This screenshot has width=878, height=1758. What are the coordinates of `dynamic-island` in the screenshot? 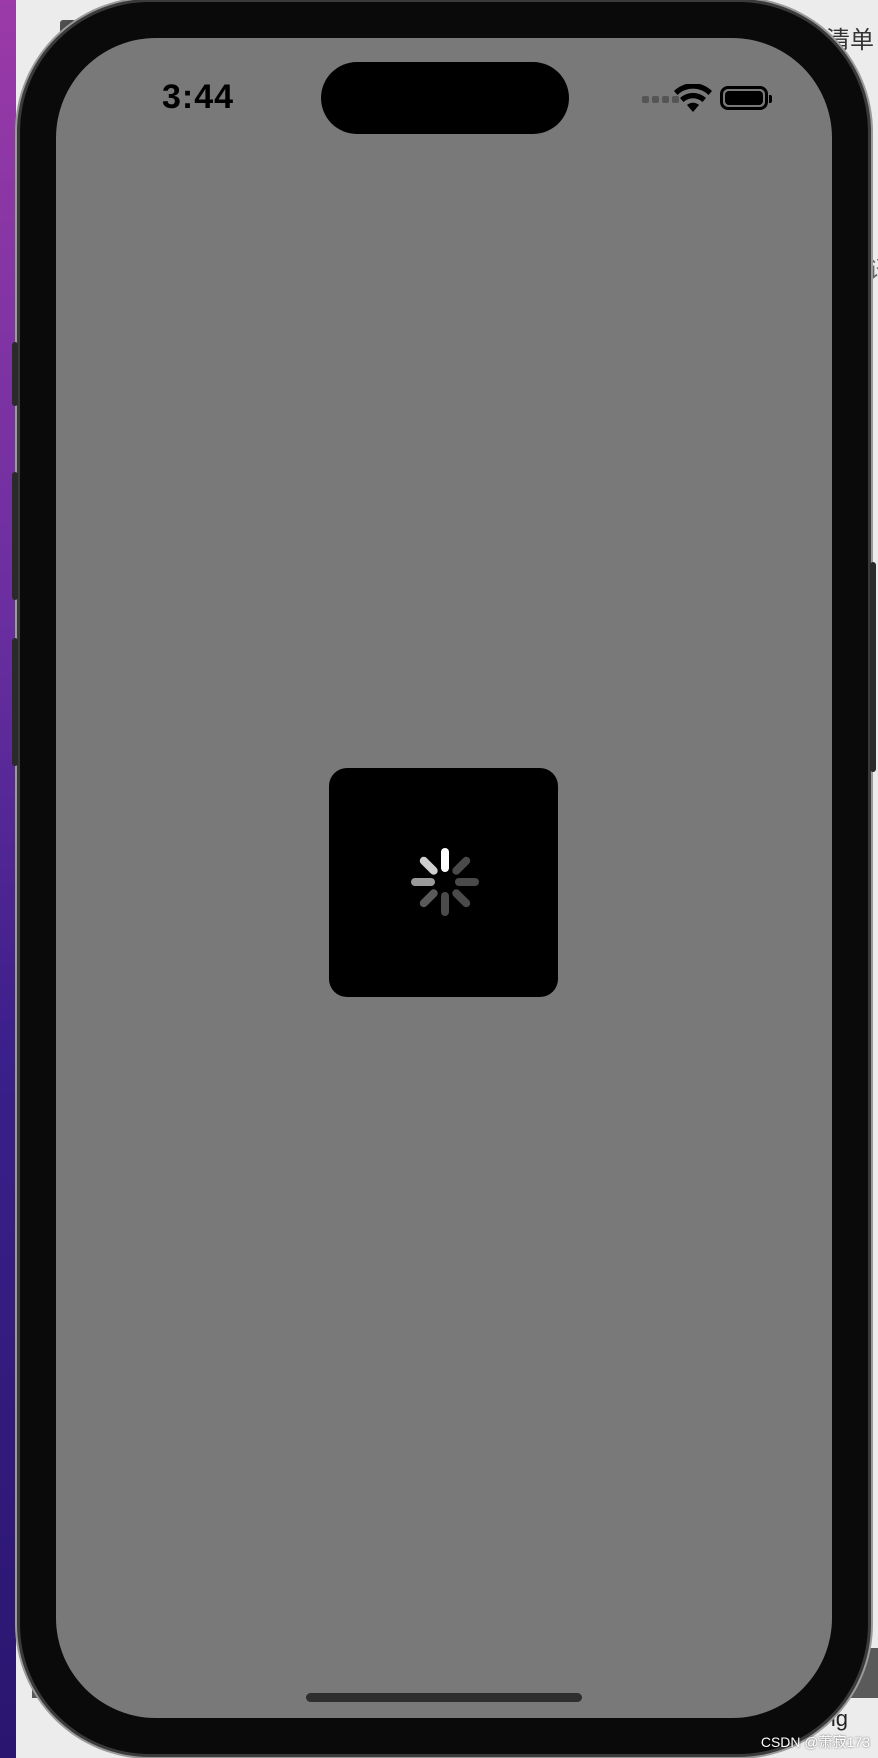 It's located at (445, 98).